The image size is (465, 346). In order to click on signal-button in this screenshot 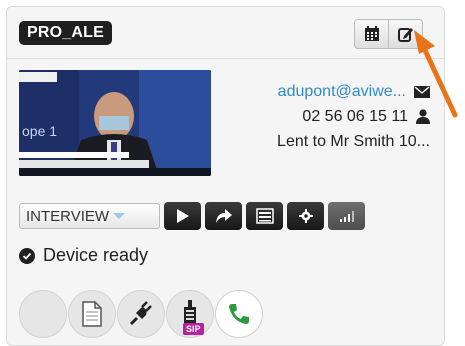, I will do `click(346, 216)`.